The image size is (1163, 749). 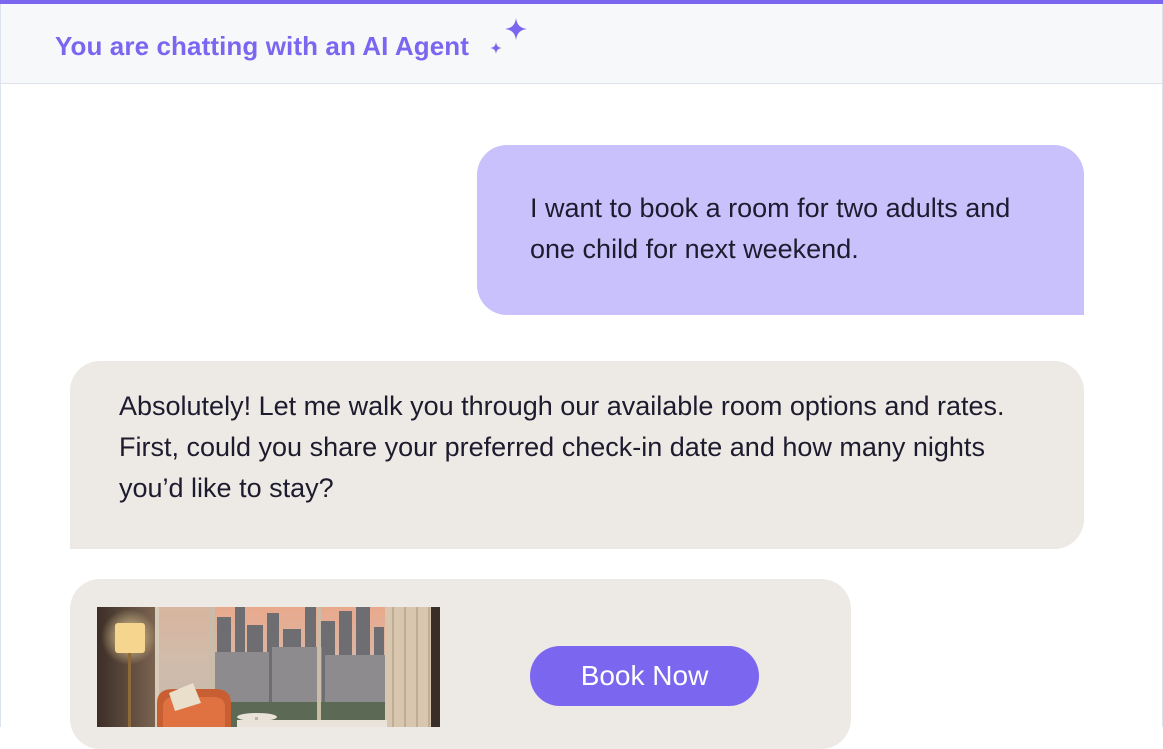 What do you see at coordinates (644, 676) in the screenshot?
I see `book-now-button: Book Now` at bounding box center [644, 676].